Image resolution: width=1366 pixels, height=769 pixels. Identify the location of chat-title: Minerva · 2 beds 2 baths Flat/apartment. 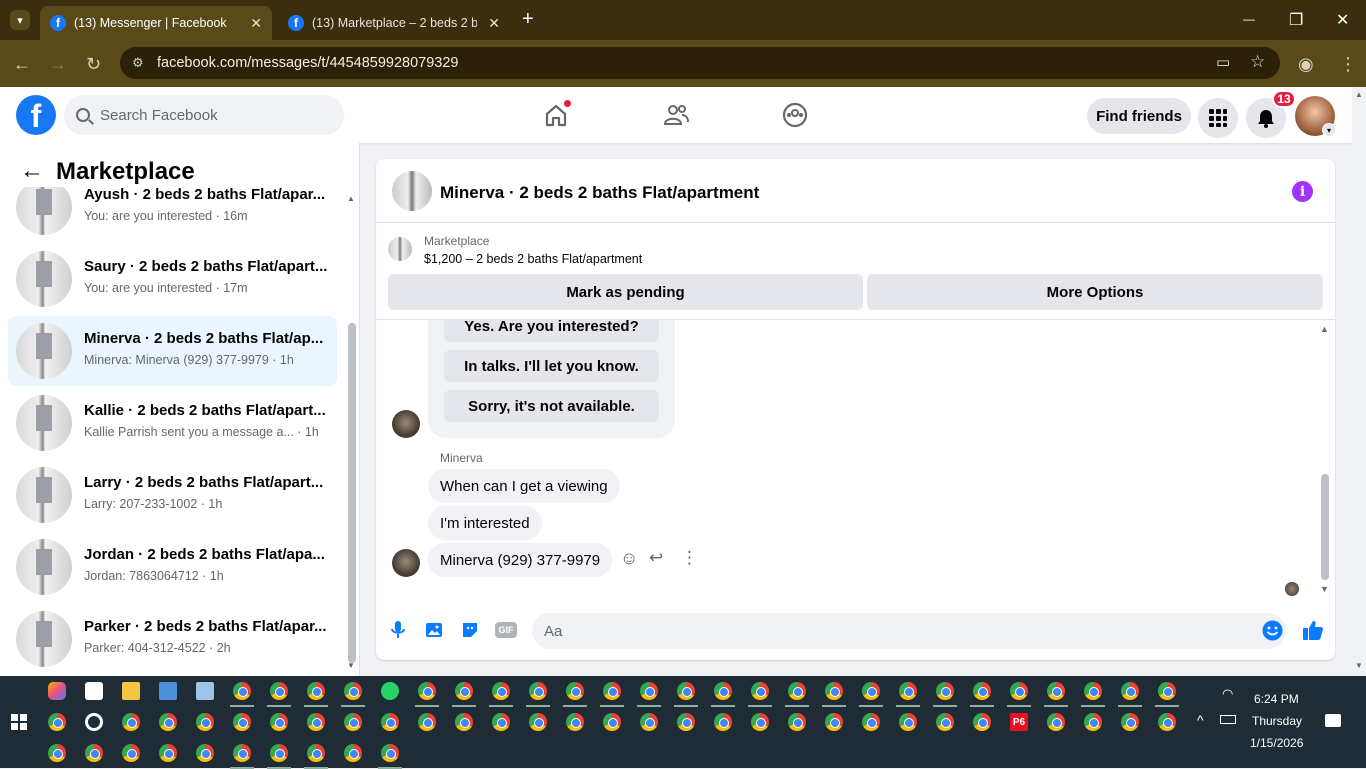
(599, 193).